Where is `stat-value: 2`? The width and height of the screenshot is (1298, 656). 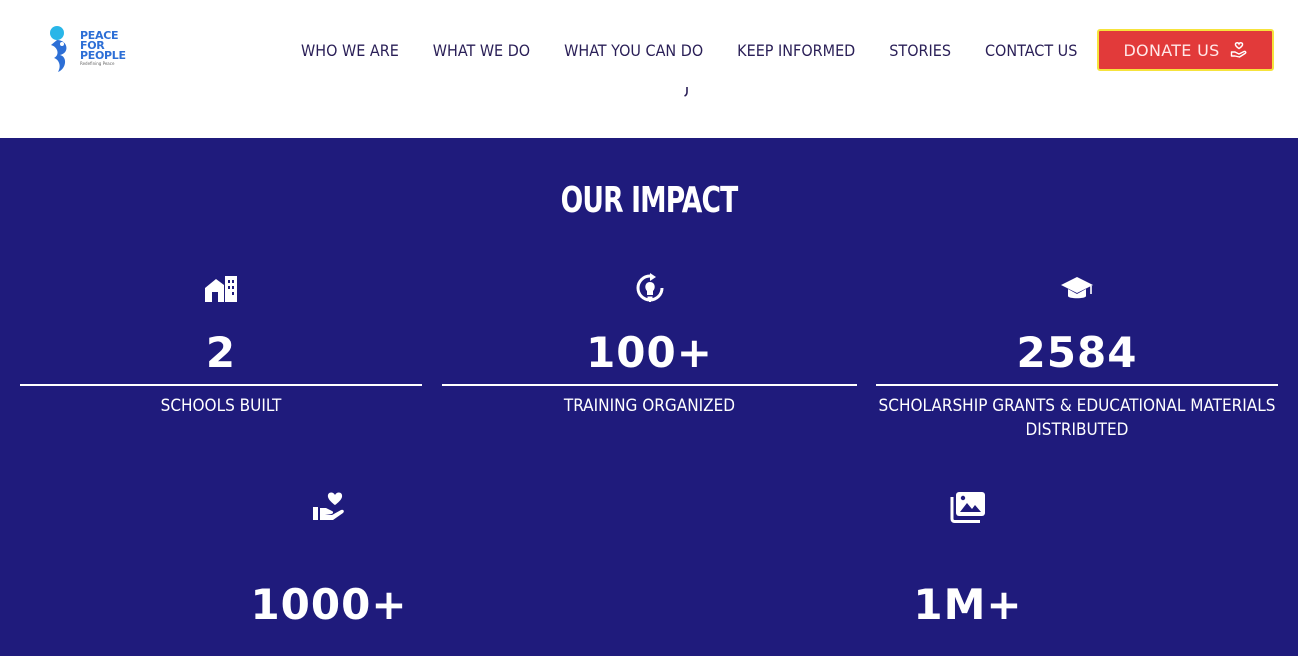
stat-value: 2 is located at coordinates (221, 352).